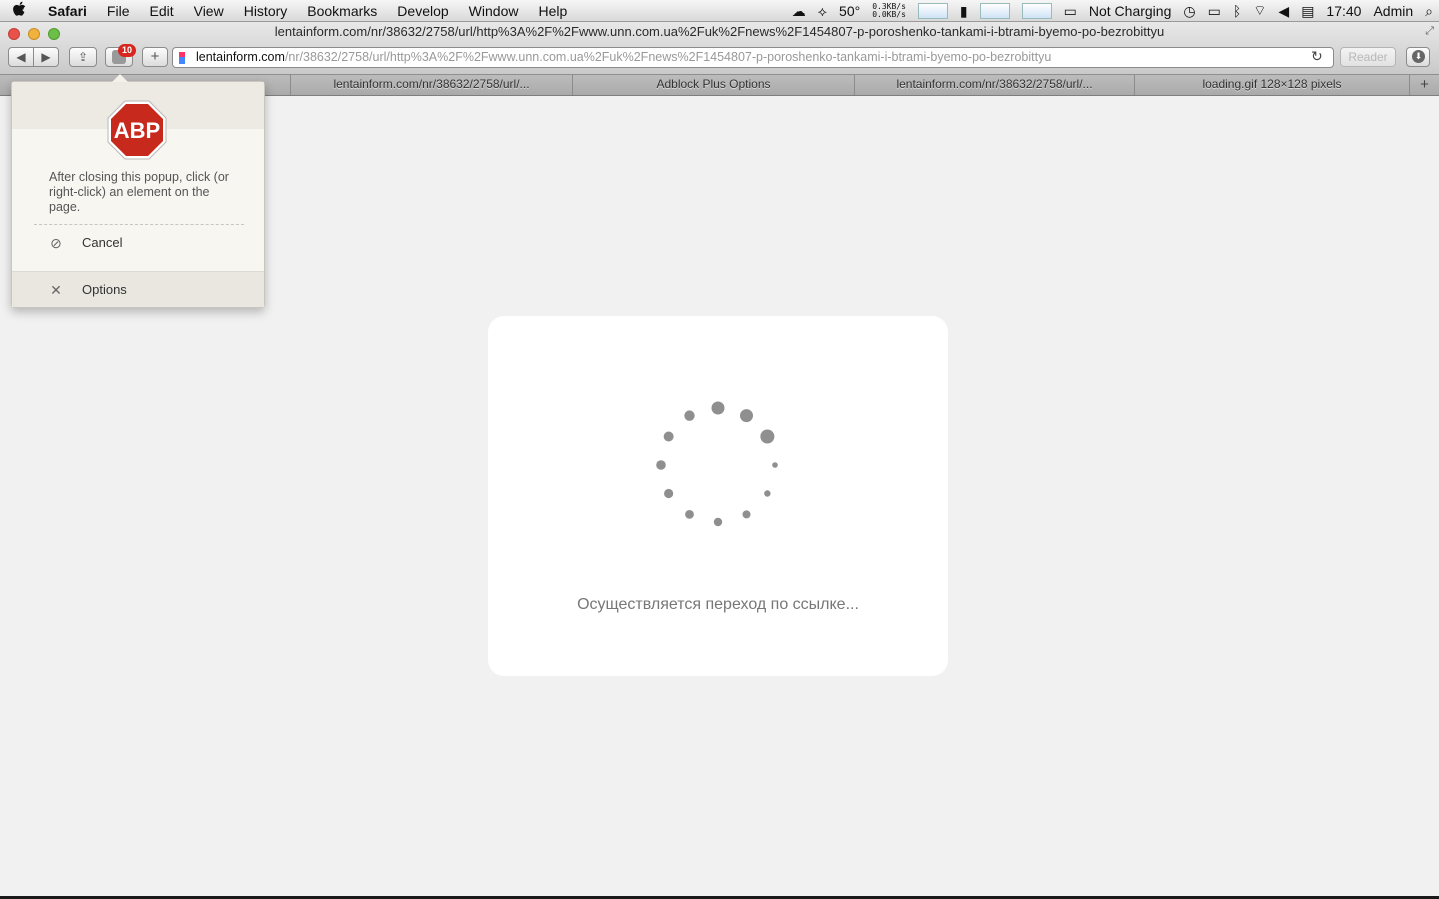  Describe the element at coordinates (1429, 31) in the screenshot. I see `fullscreen-icon: ⤢` at that location.